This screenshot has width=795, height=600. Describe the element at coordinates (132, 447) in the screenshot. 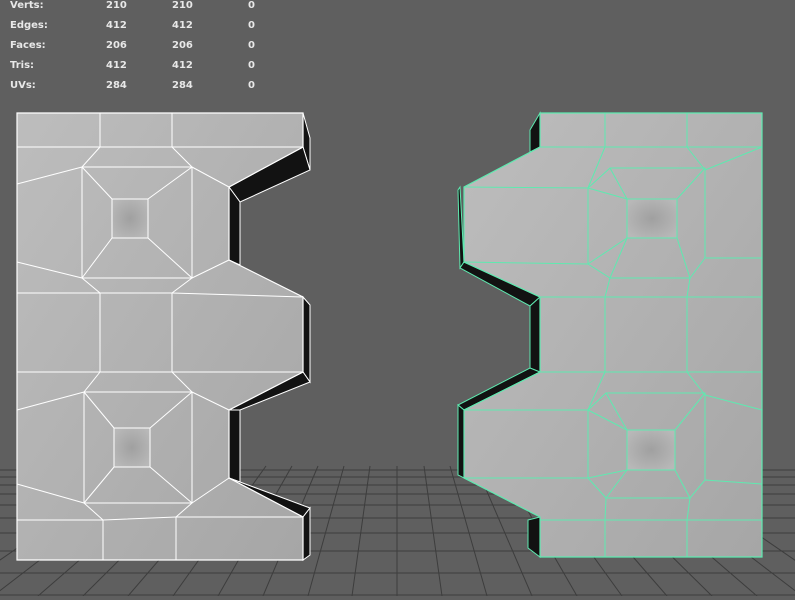

I see `mesh-left-recess-bottom` at that location.